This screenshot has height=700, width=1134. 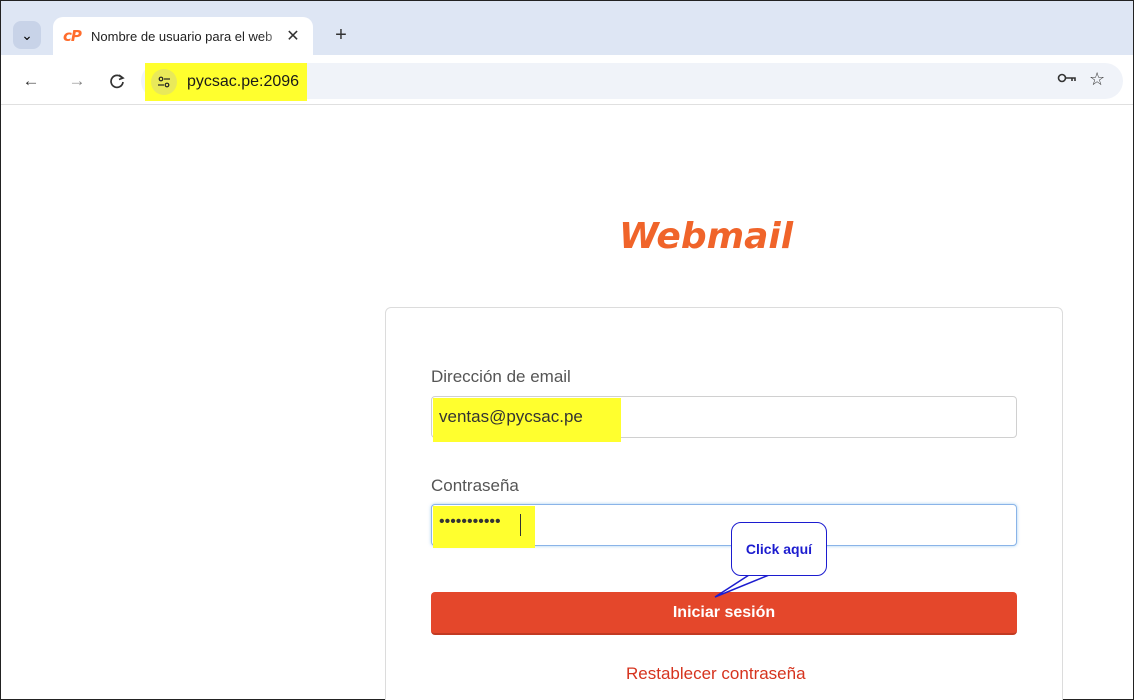 What do you see at coordinates (72, 36) in the screenshot?
I see `cpanel-favicon-icon: cP` at bounding box center [72, 36].